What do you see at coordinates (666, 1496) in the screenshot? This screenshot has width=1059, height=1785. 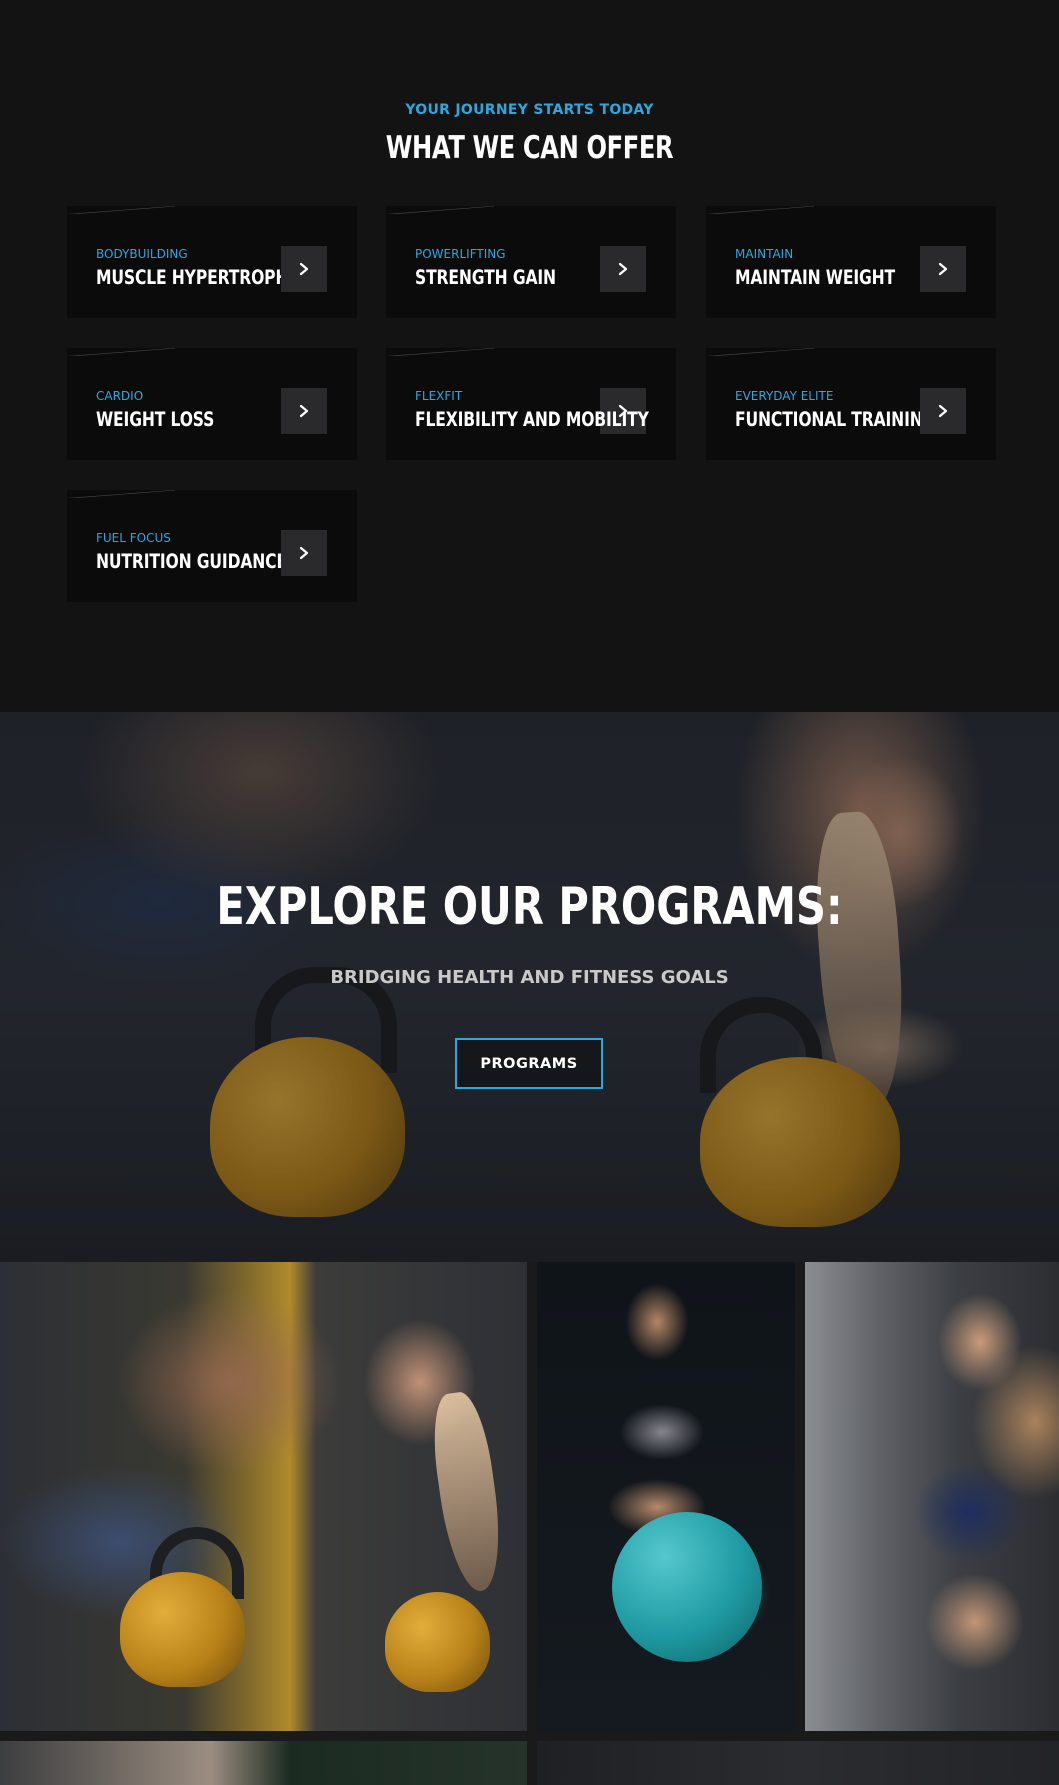 I see `gallery-photo-stability-ball` at bounding box center [666, 1496].